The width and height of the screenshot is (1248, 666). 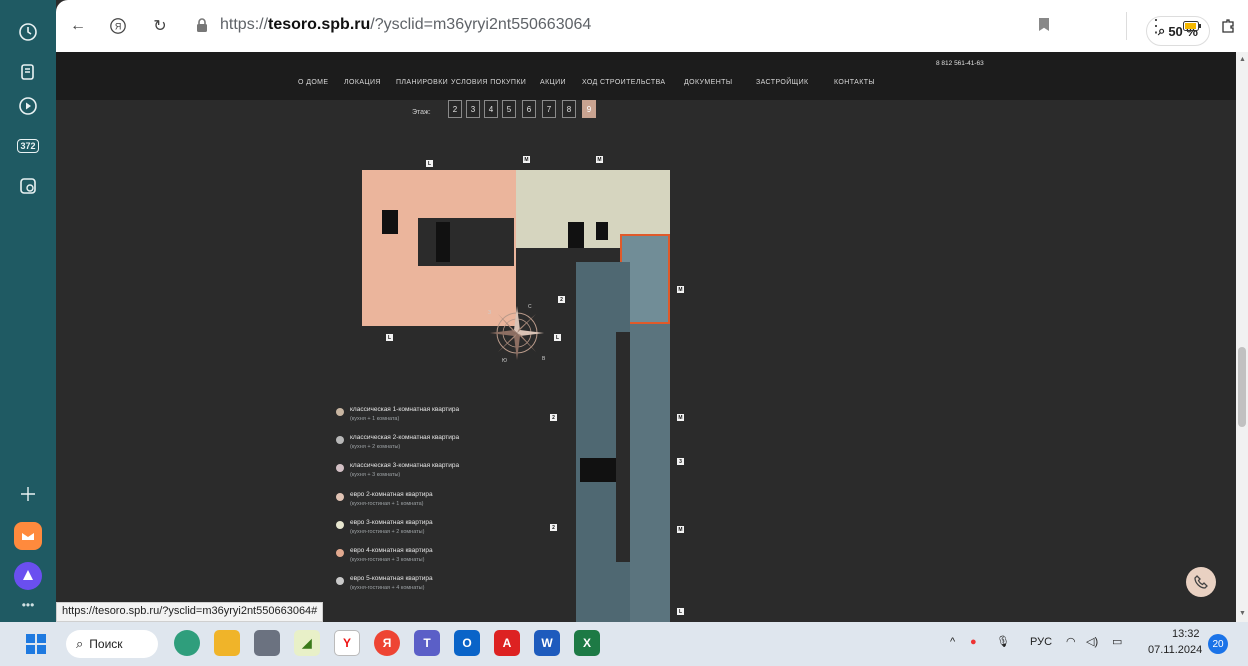 I want to click on phone-number: 8 812 561-41-63, so click(x=960, y=63).